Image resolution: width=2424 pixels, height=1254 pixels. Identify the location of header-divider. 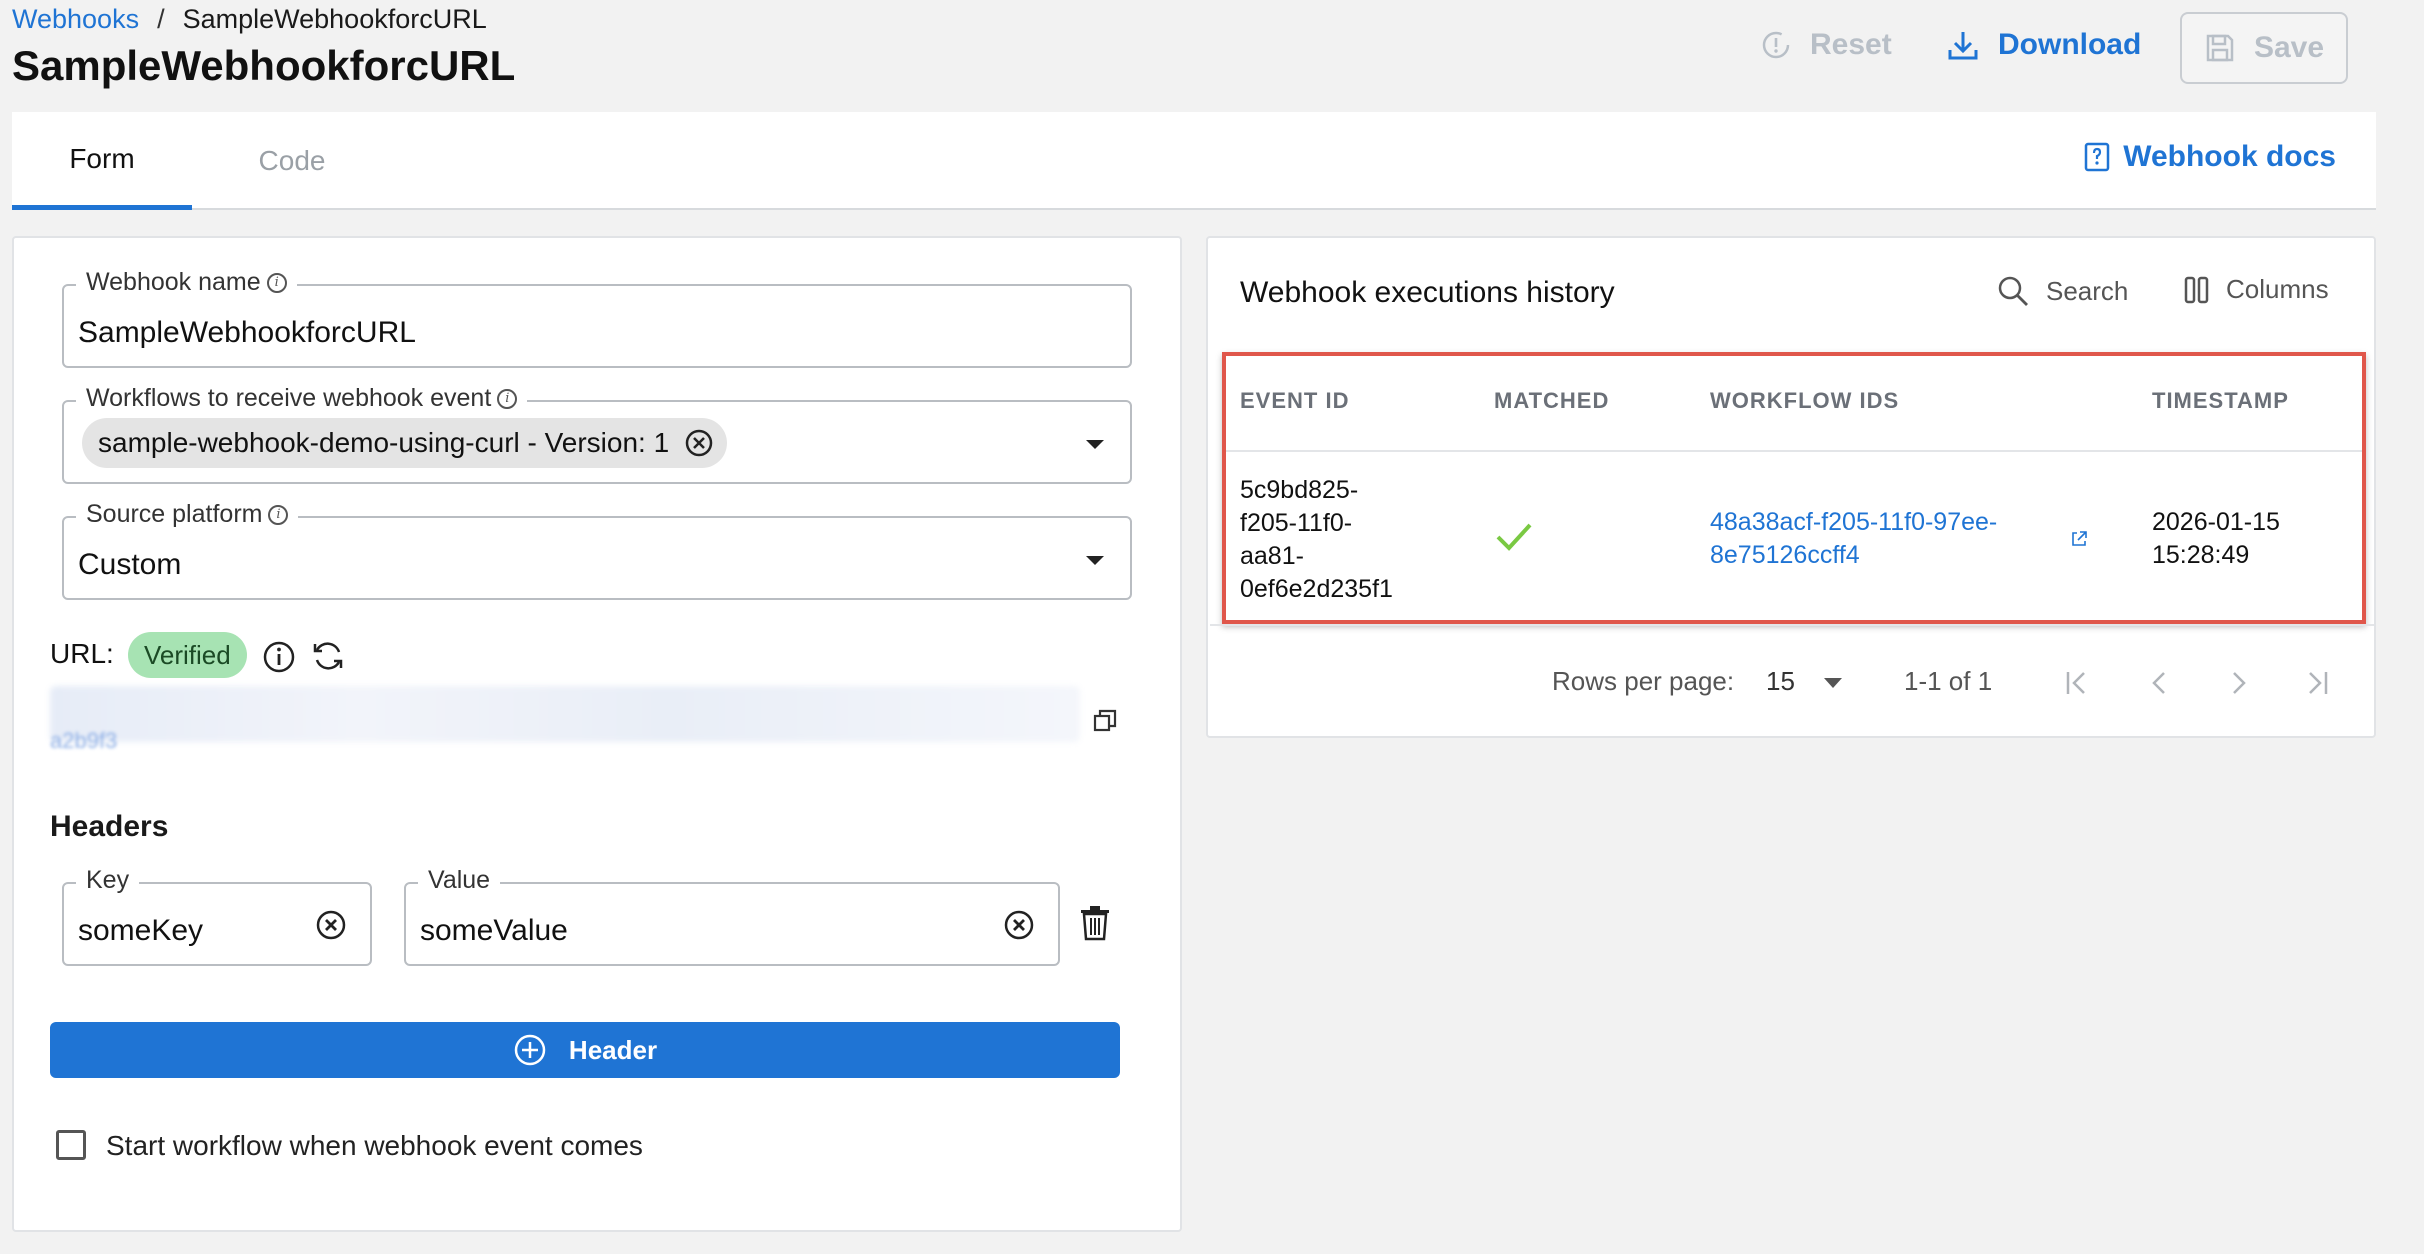
(1794, 451).